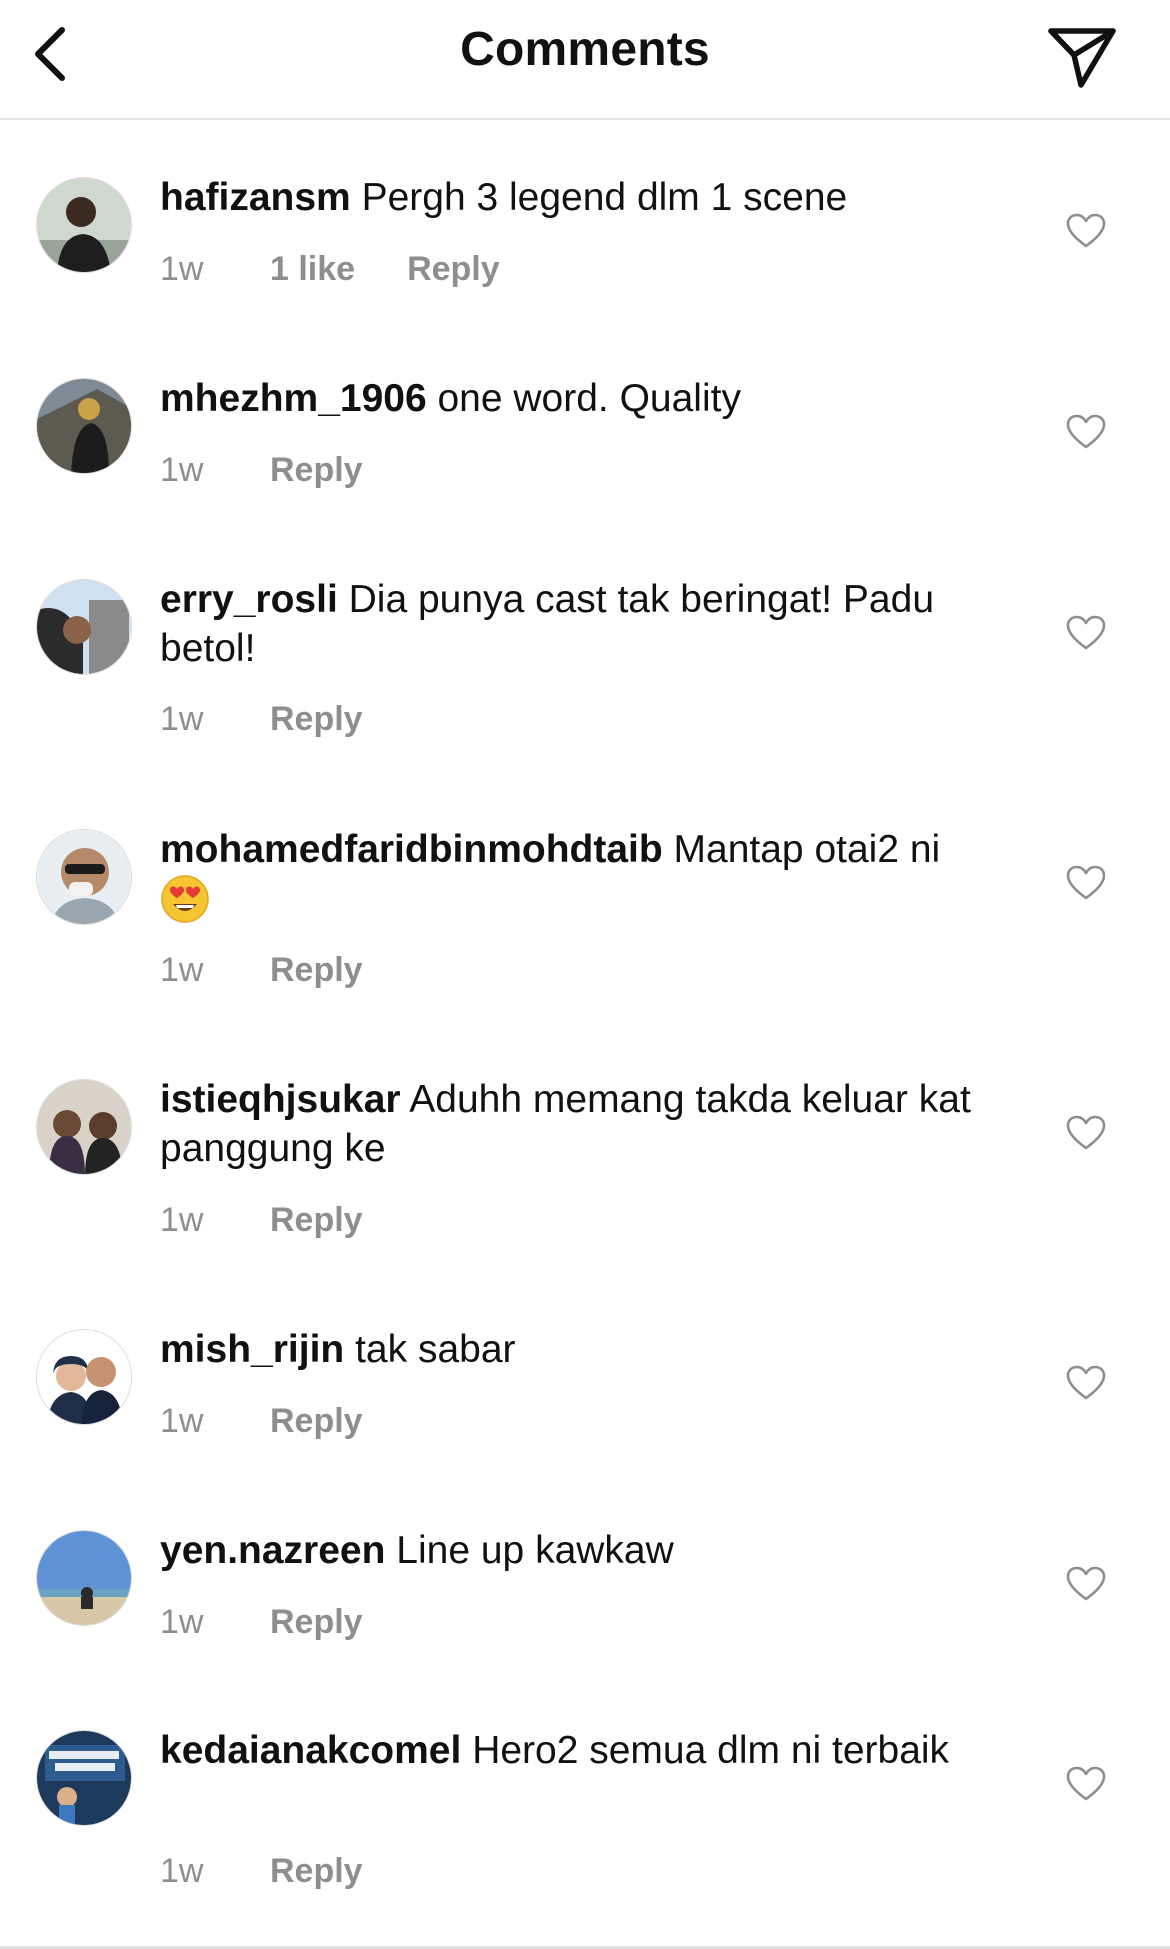 This screenshot has width=1170, height=1949. What do you see at coordinates (435, 1349) in the screenshot?
I see `comment-text: tak sabar` at bounding box center [435, 1349].